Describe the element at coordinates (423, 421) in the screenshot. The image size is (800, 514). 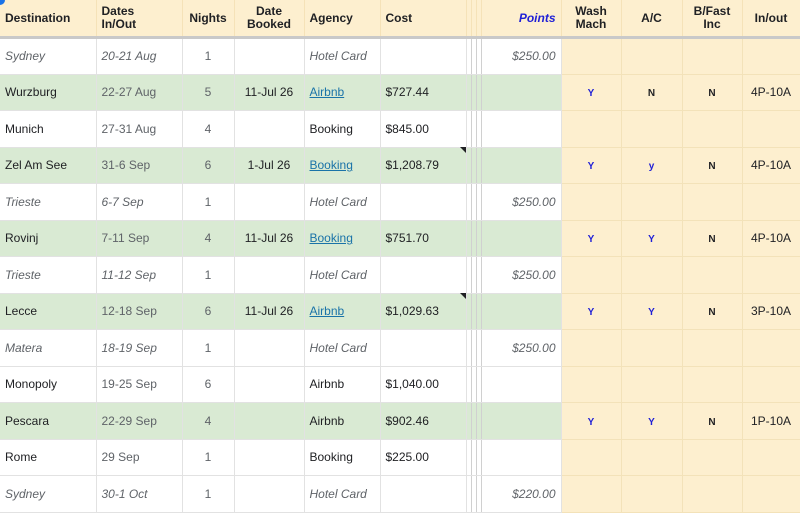
I see `cell-cost: $902.46` at that location.